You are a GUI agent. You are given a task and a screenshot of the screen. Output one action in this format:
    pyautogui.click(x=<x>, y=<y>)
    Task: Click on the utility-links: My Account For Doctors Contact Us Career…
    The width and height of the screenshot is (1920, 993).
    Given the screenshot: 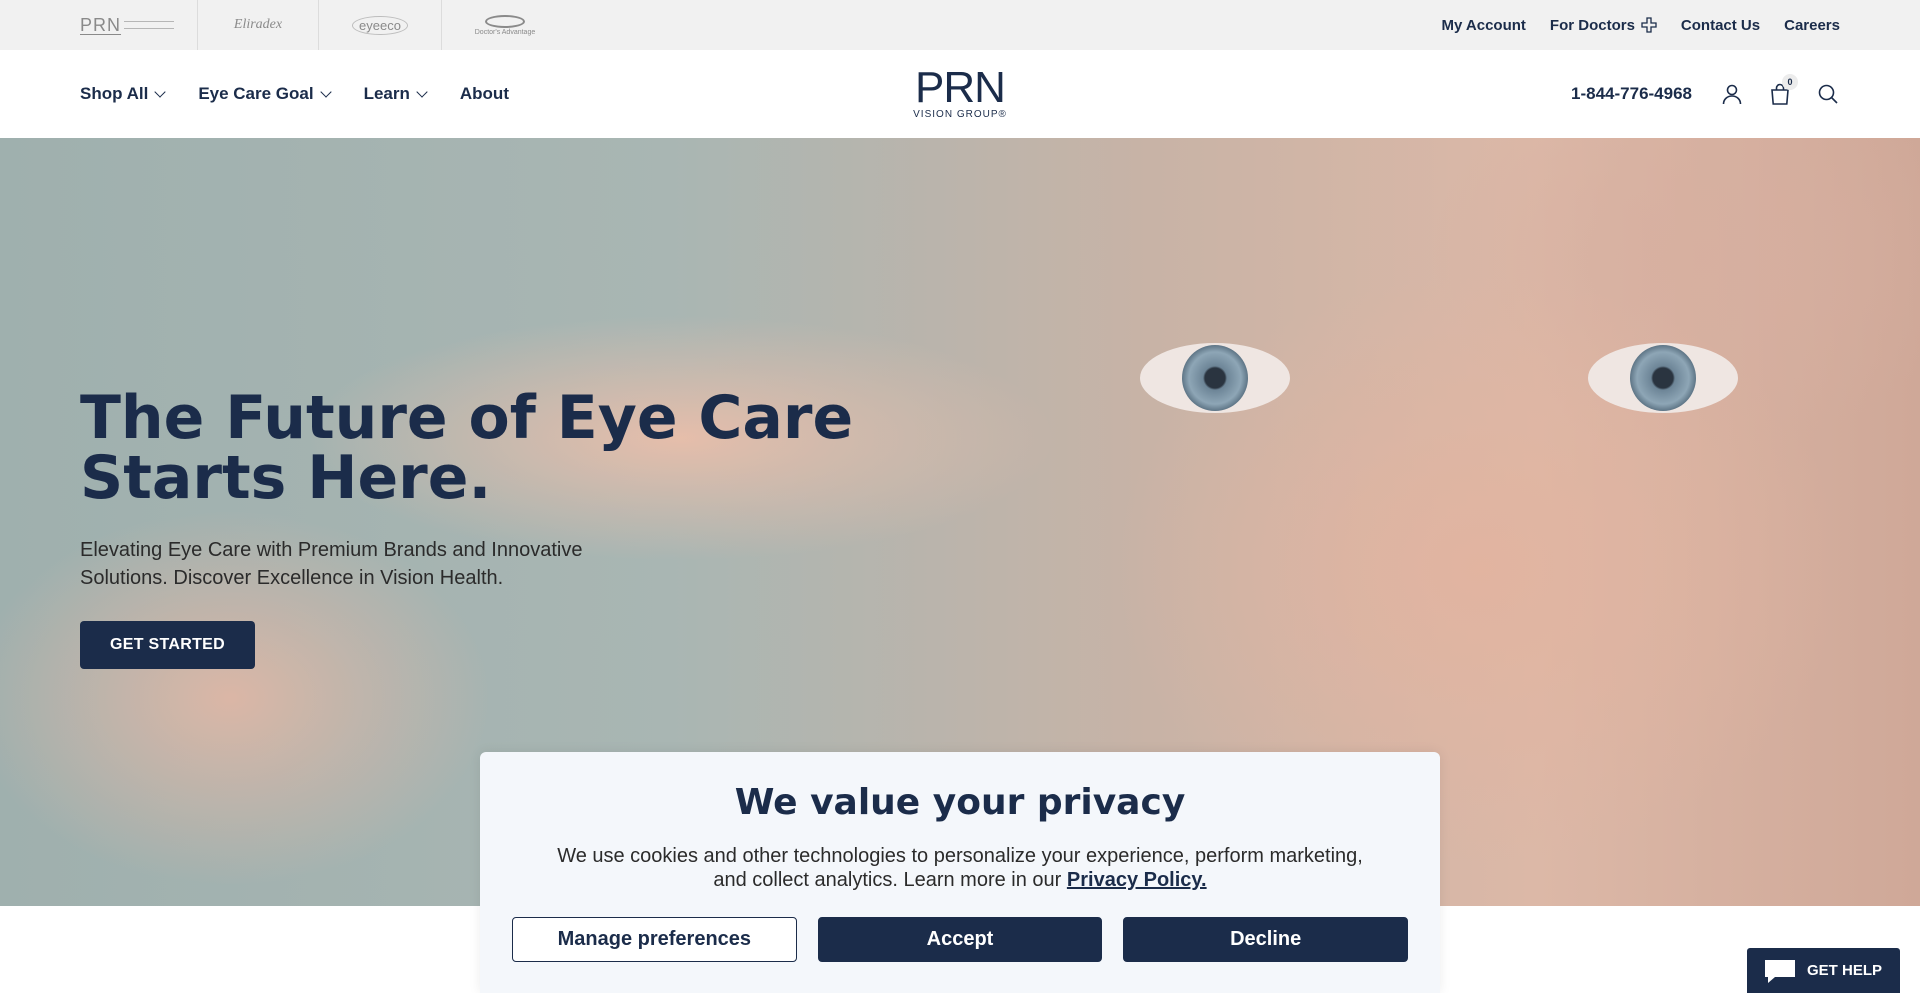 What is the action you would take?
    pyautogui.click(x=1640, y=25)
    